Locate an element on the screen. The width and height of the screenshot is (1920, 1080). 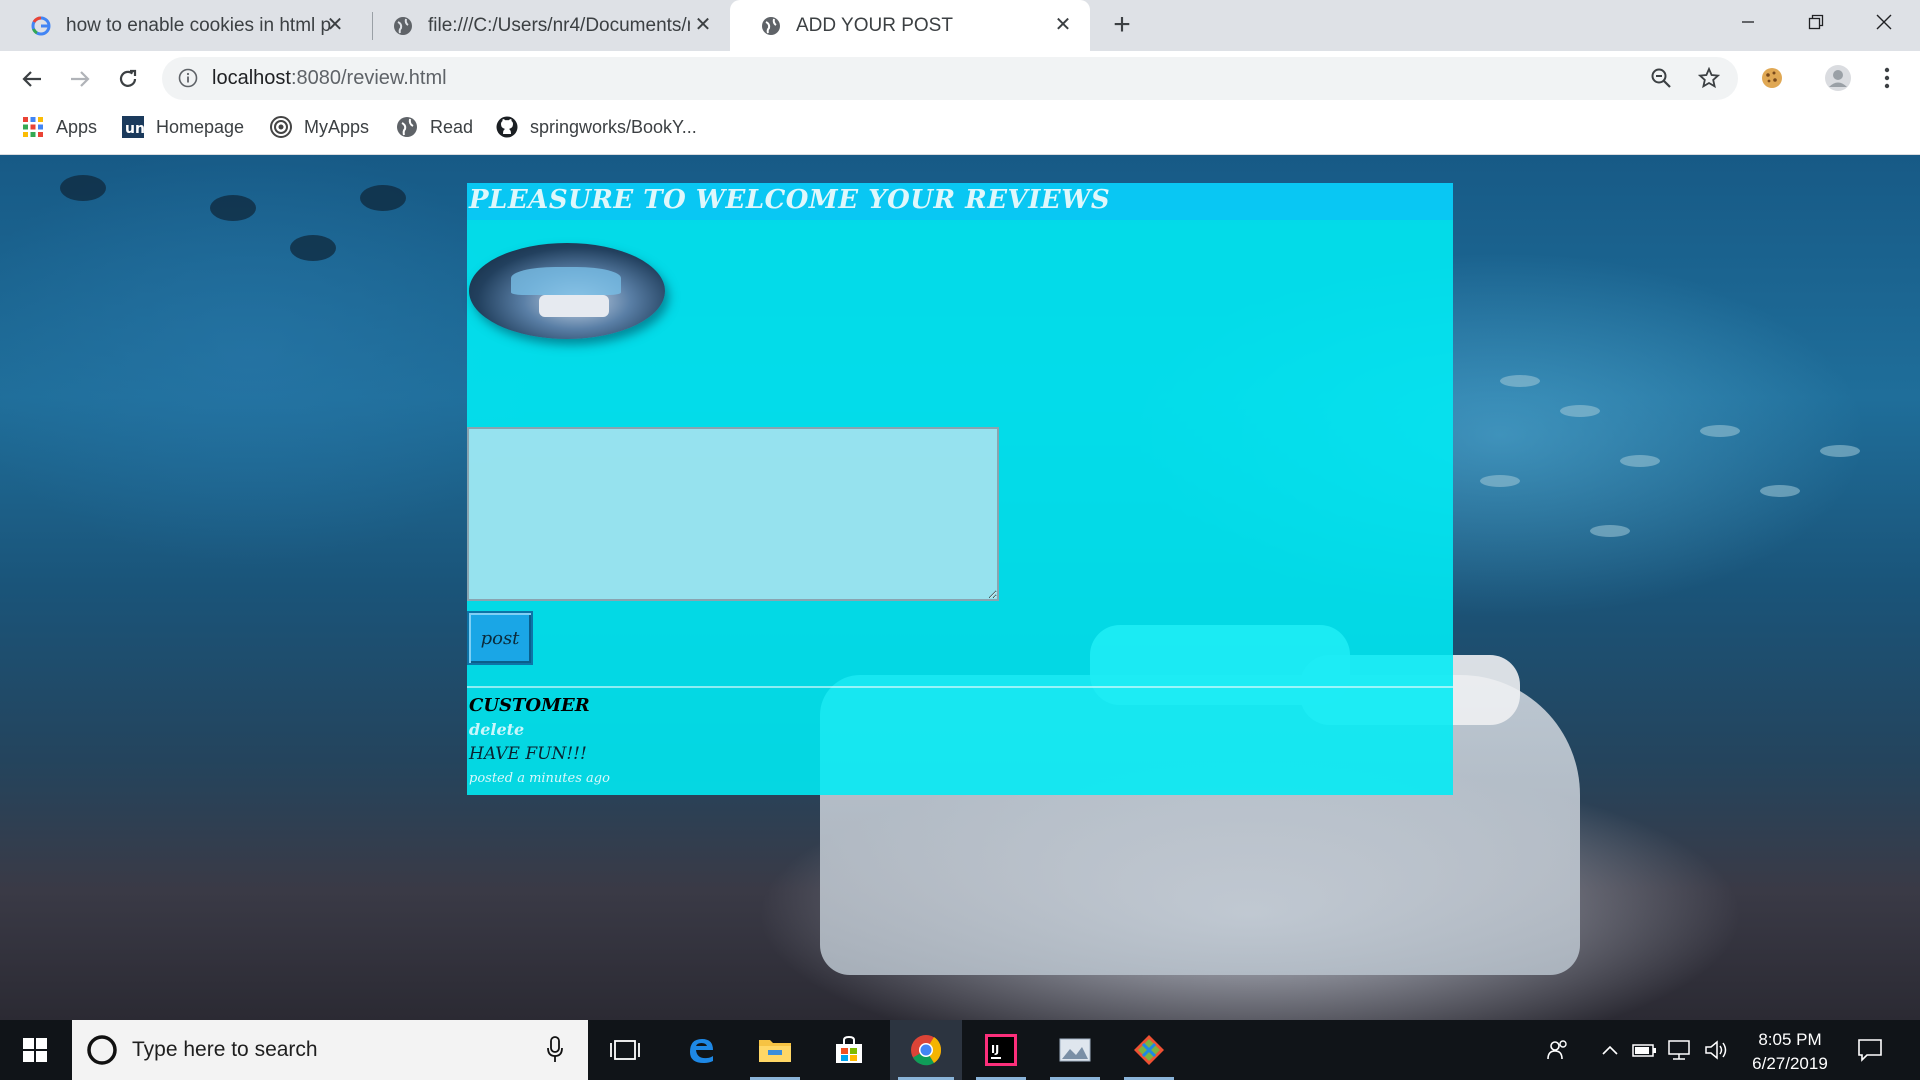
review-textarea is located at coordinates (733, 514).